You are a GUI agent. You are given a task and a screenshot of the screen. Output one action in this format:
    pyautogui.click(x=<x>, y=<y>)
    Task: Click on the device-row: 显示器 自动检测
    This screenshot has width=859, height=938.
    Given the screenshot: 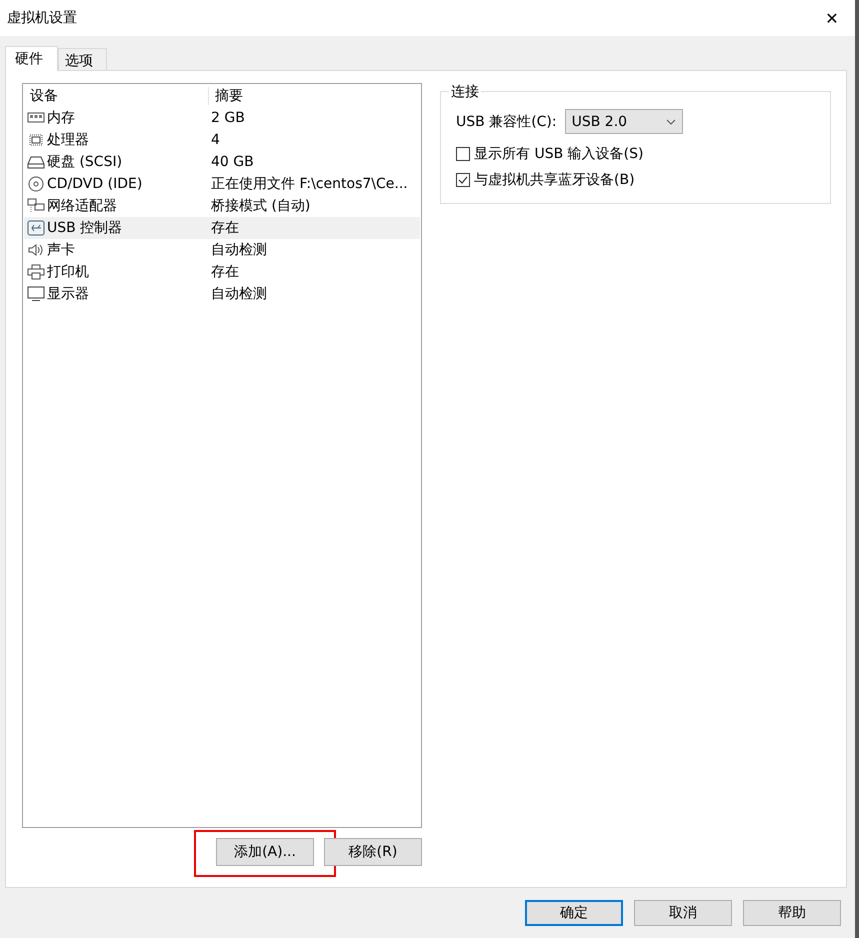 What is the action you would take?
    pyautogui.click(x=222, y=294)
    